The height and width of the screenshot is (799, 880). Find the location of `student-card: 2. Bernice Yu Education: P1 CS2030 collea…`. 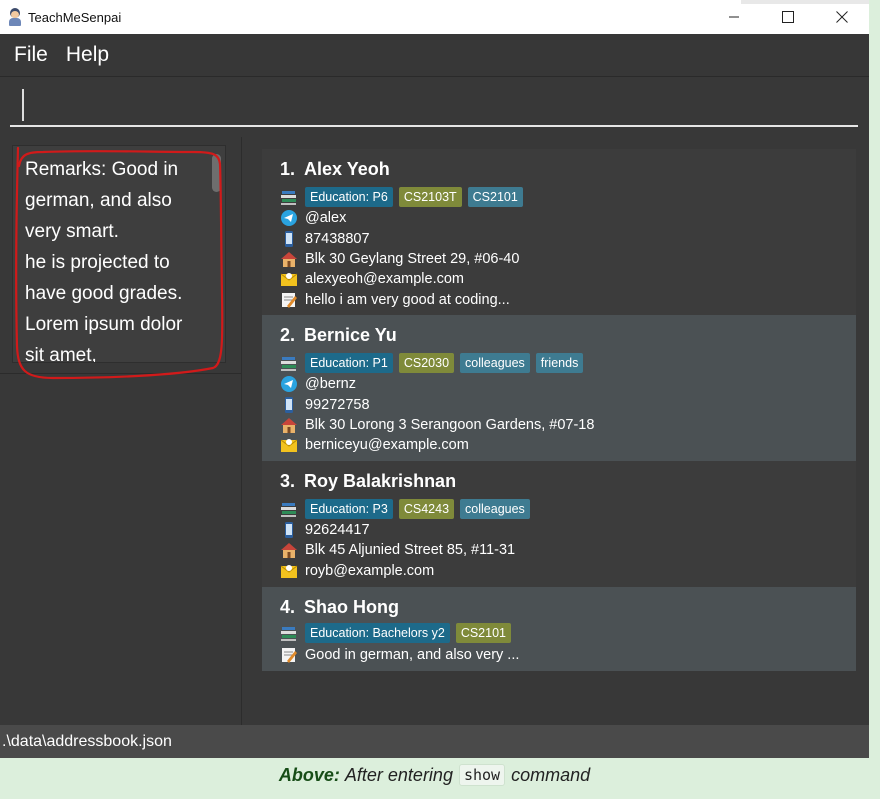

student-card: 2. Bernice Yu Education: P1 CS2030 collea… is located at coordinates (559, 388).